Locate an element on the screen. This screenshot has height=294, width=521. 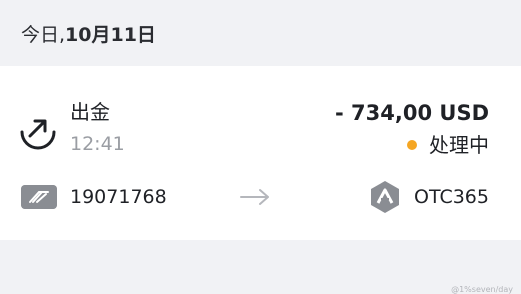
status-dot-icon is located at coordinates (412, 145).